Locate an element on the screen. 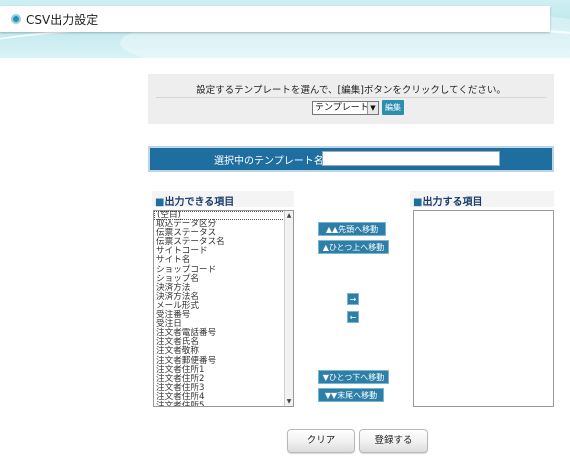 The height and width of the screenshot is (461, 570). output-items-header: ■出力する項目 is located at coordinates (448, 200).